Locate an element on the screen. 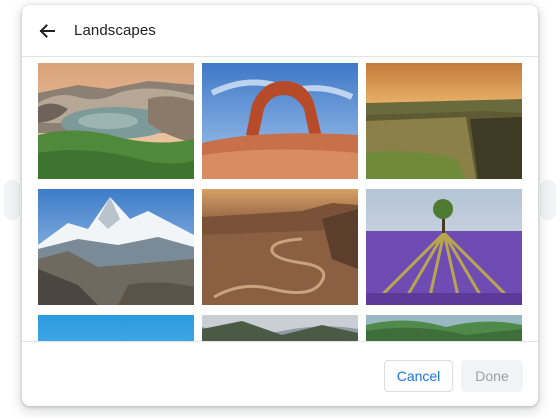 The image size is (560, 418). image-tile-snowy-mountain is located at coordinates (116, 247).